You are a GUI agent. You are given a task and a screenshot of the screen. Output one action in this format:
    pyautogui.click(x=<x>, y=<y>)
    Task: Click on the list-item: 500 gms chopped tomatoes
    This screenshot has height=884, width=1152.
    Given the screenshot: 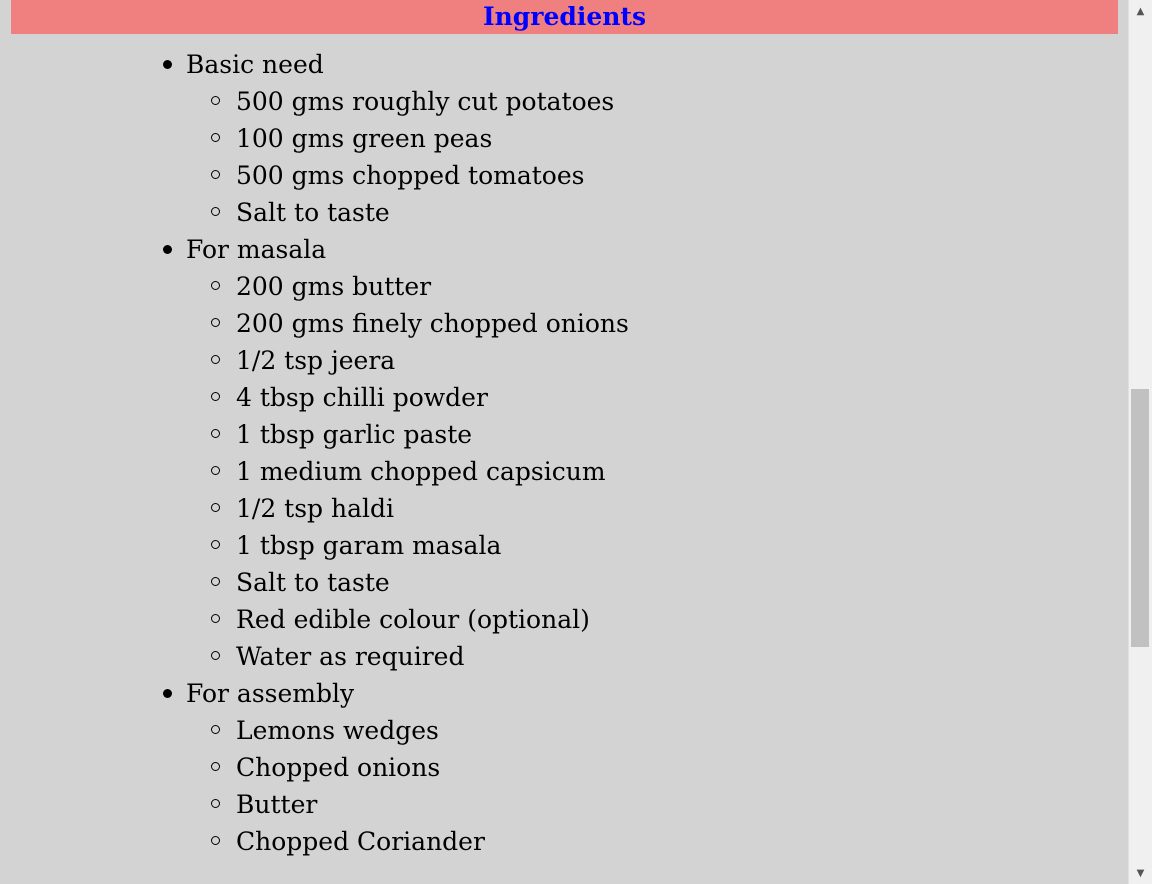 What is the action you would take?
    pyautogui.click(x=407, y=175)
    